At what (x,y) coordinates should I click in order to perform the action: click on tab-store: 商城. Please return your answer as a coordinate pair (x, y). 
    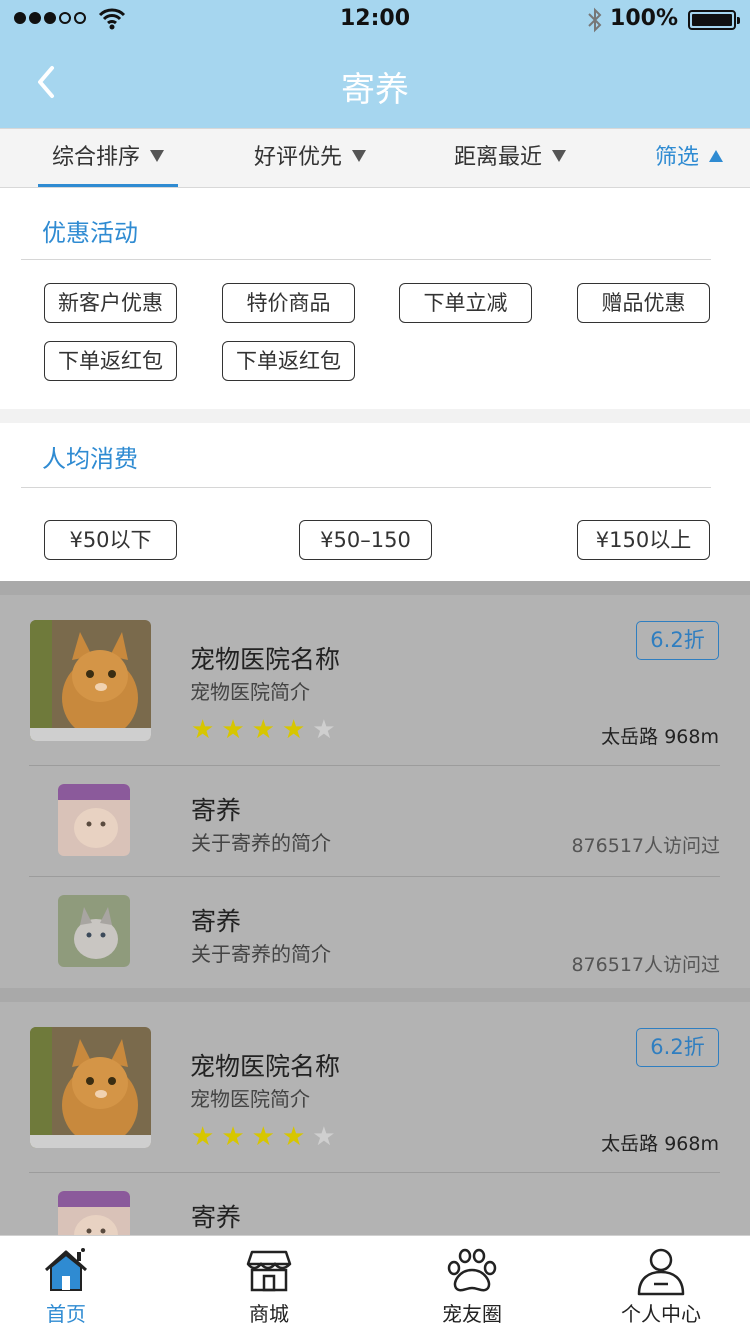
    Looking at the image, I should click on (269, 1285).